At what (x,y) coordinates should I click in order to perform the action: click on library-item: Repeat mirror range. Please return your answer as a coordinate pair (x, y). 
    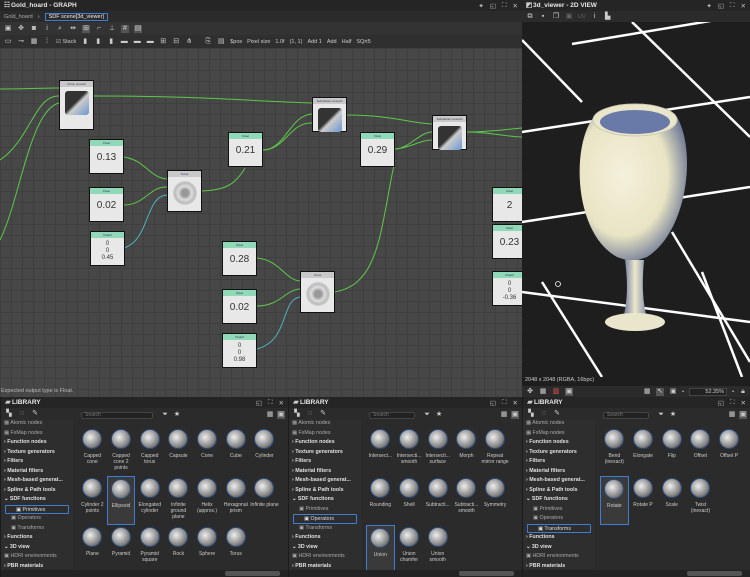
    Looking at the image, I should click on (495, 451).